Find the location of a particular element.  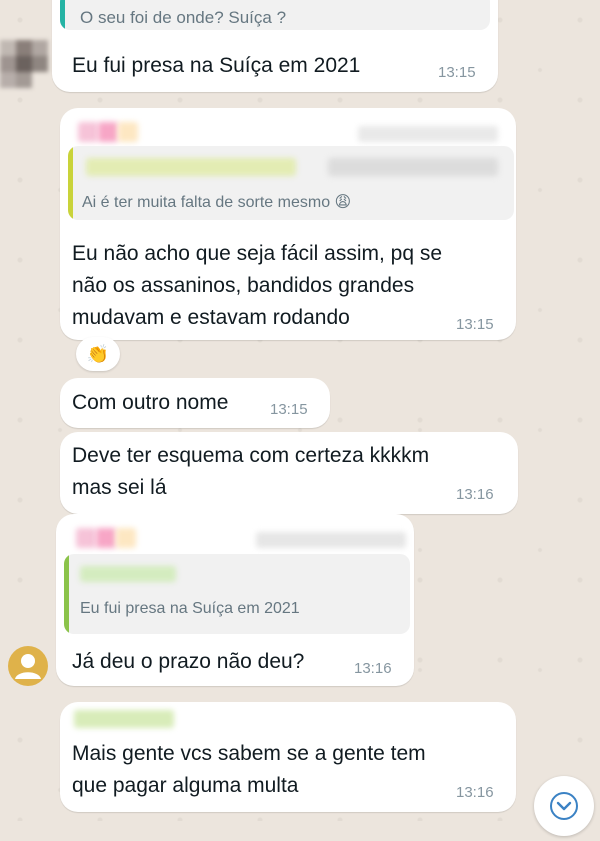

user-icon is located at coordinates (28, 666).